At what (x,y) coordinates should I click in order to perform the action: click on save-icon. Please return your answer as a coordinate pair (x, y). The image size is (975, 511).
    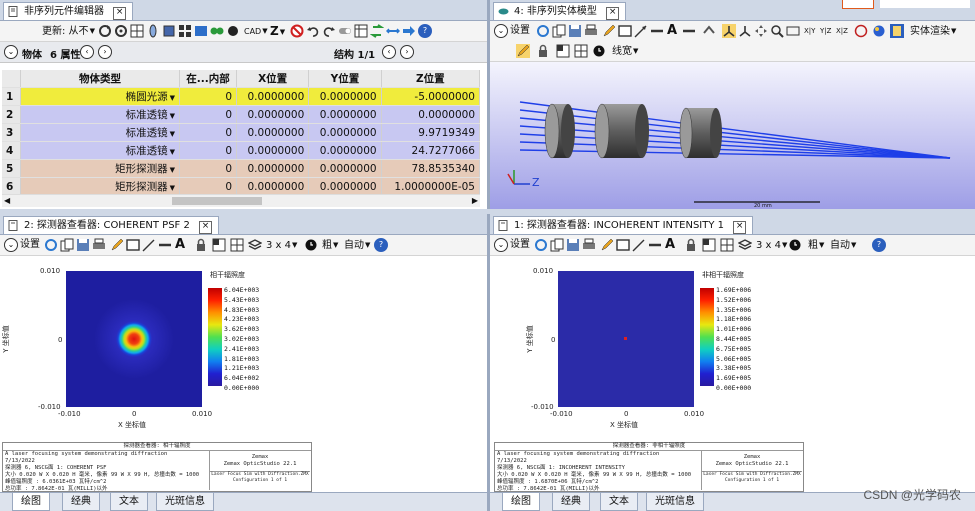
    Looking at the image, I should click on (573, 245).